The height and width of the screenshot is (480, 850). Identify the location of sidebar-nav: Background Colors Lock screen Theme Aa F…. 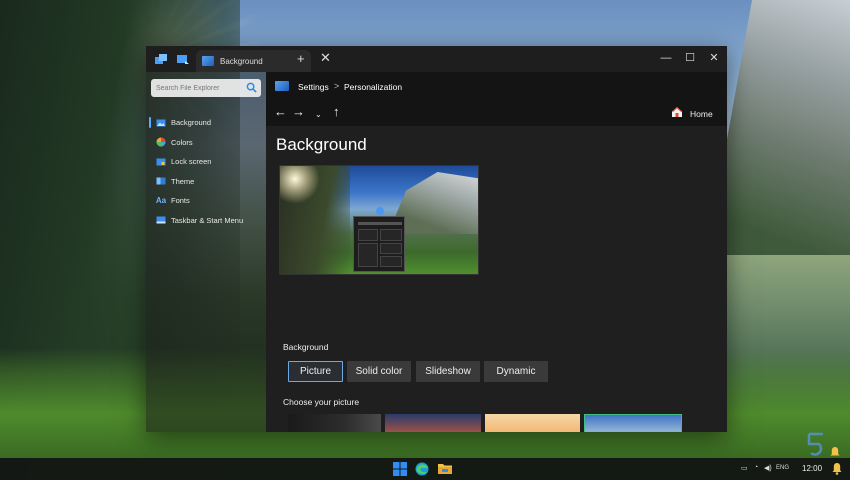
(206, 171).